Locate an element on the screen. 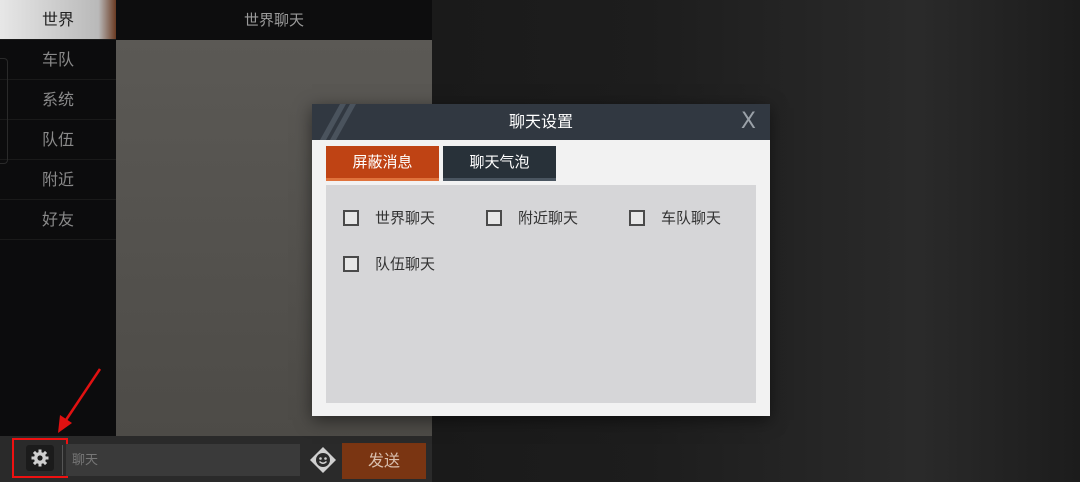 This screenshot has width=1080, height=482. option-squad-chat: 队伍聊天 is located at coordinates (389, 263).